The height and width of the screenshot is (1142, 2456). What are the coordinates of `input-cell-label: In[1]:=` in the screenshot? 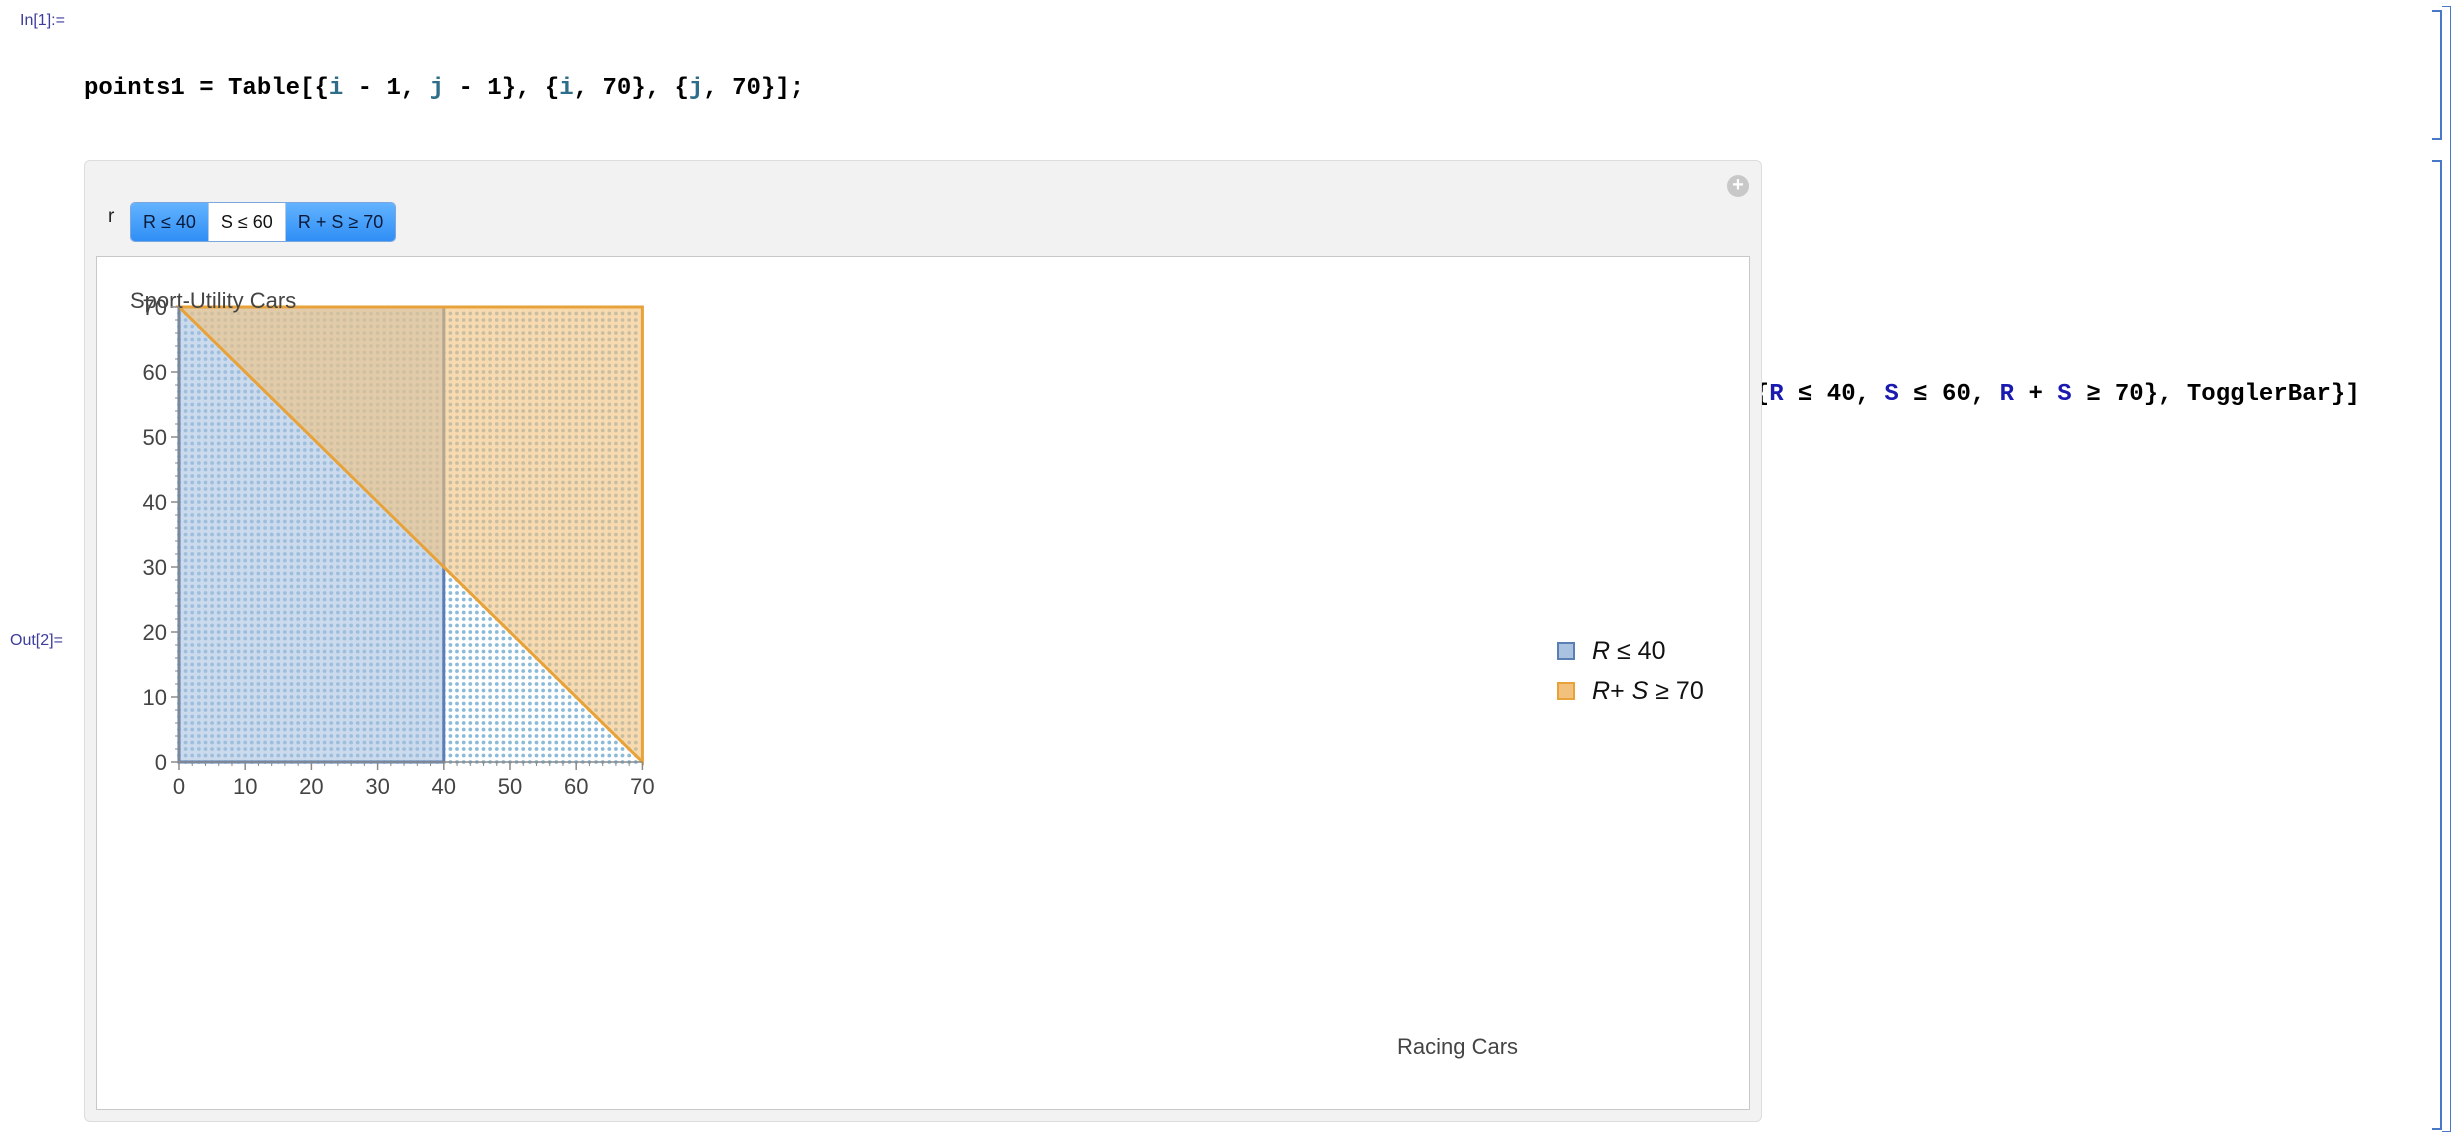 It's located at (42, 20).